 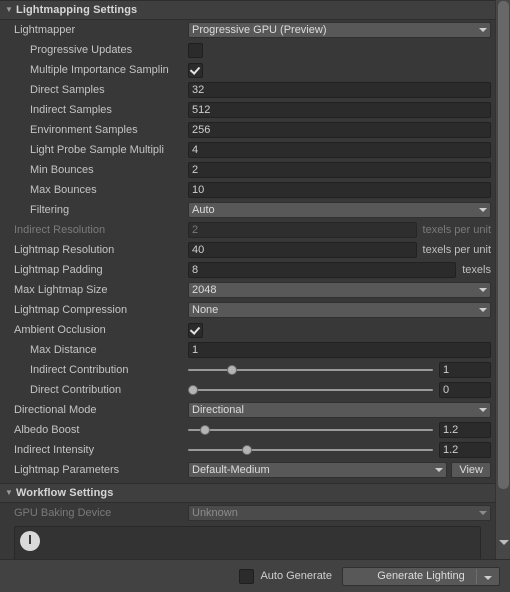 I want to click on field-area: 0, so click(x=339, y=390).